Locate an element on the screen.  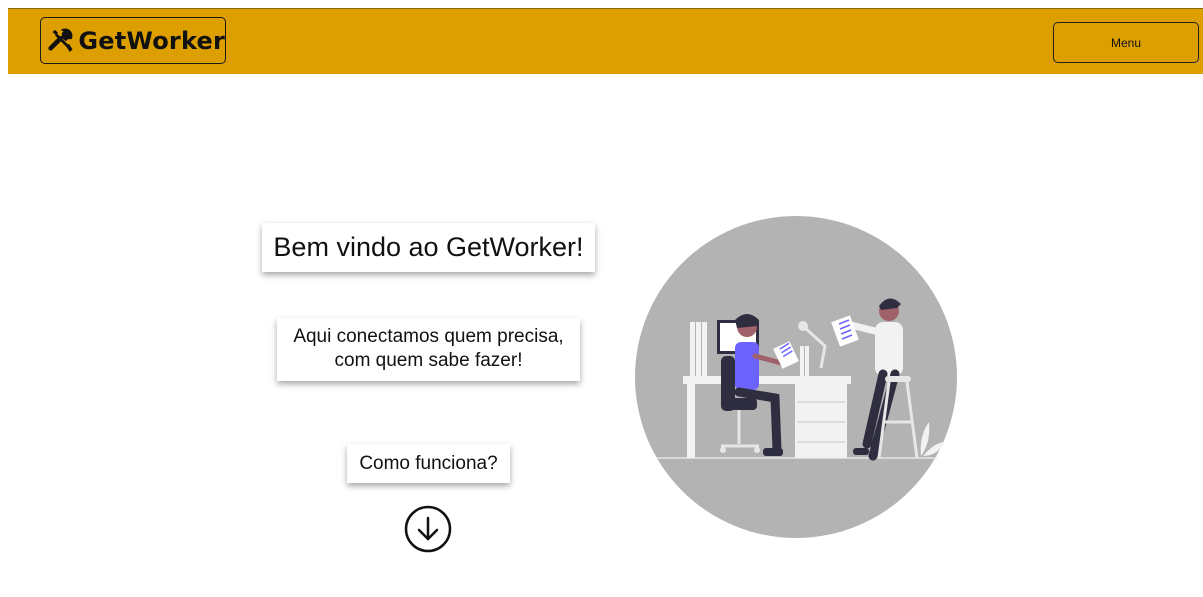
top-strip is located at coordinates (601, 4).